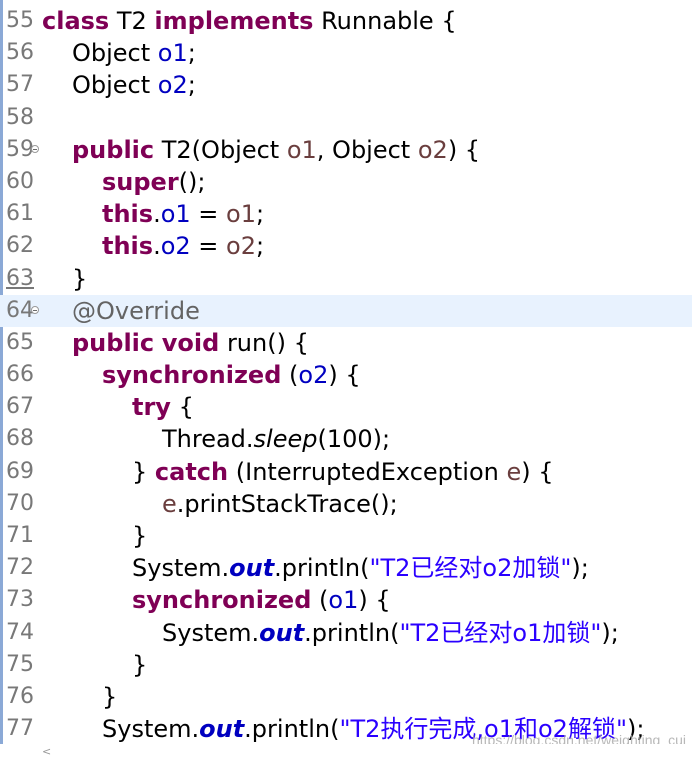 Image resolution: width=692 pixels, height=762 pixels. I want to click on code-text: public void run() {, so click(175, 343).